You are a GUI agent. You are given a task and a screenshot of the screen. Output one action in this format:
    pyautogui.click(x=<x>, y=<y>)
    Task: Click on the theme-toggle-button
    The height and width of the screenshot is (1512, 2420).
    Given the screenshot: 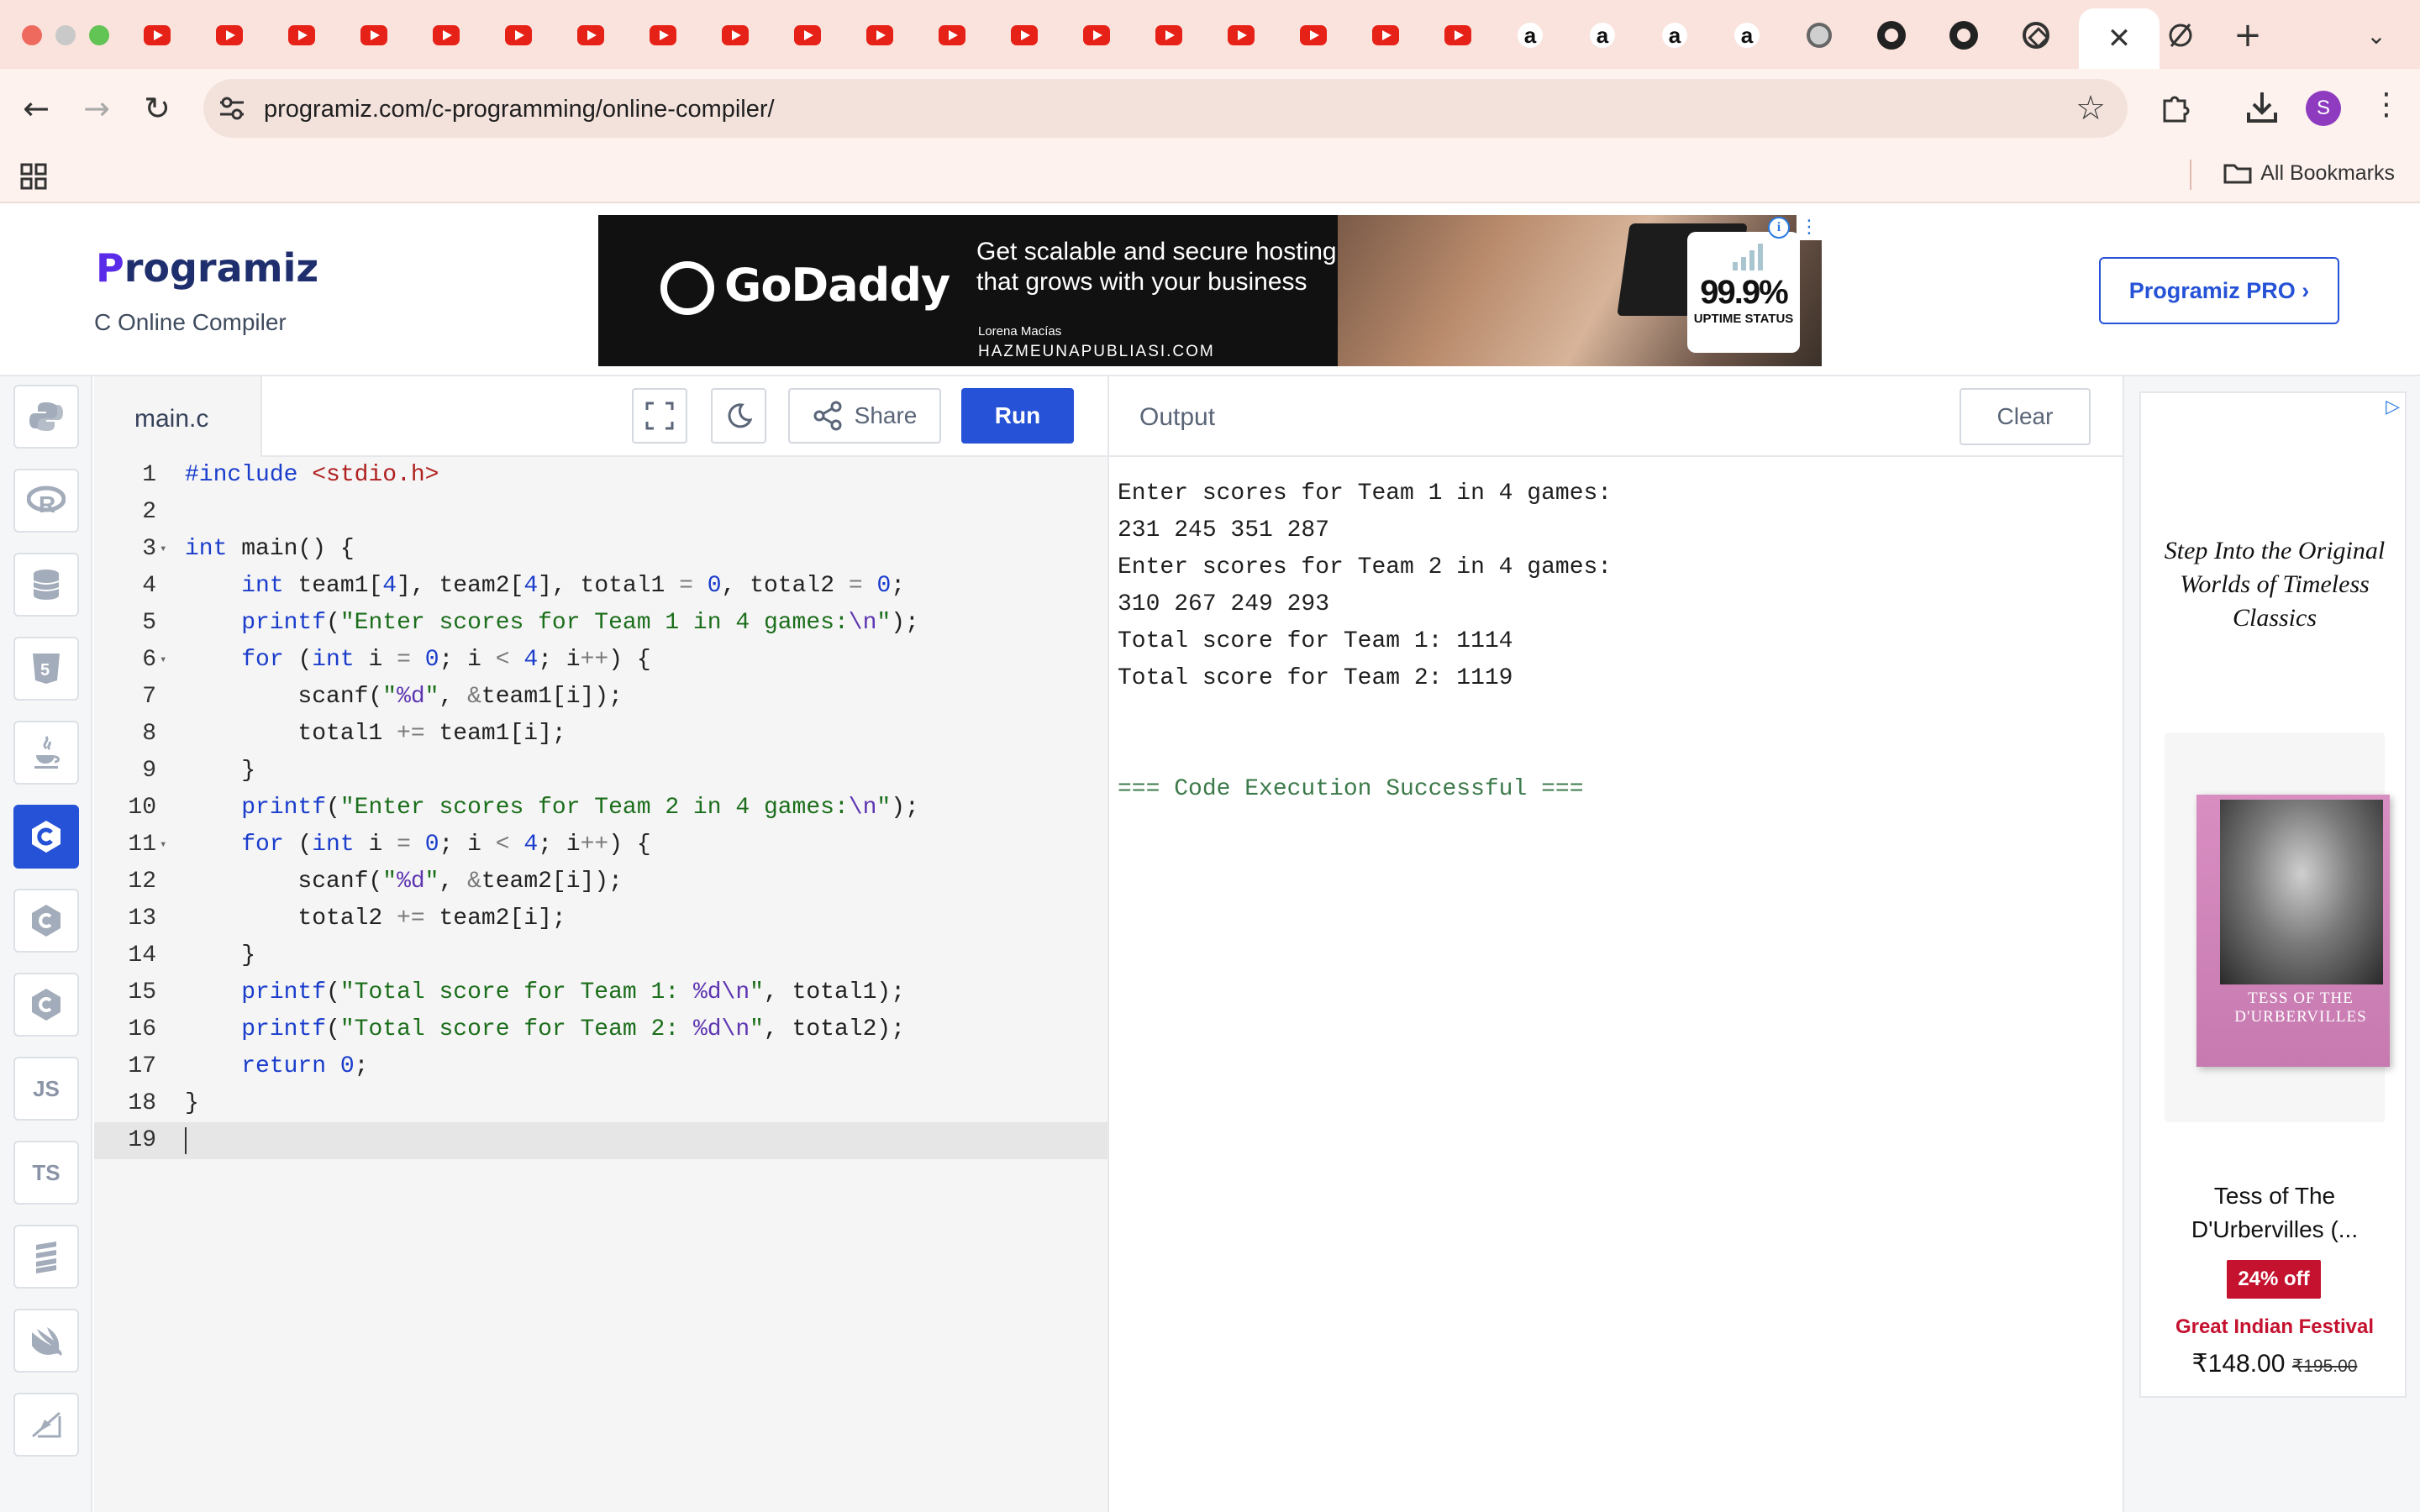 What is the action you would take?
    pyautogui.click(x=738, y=416)
    